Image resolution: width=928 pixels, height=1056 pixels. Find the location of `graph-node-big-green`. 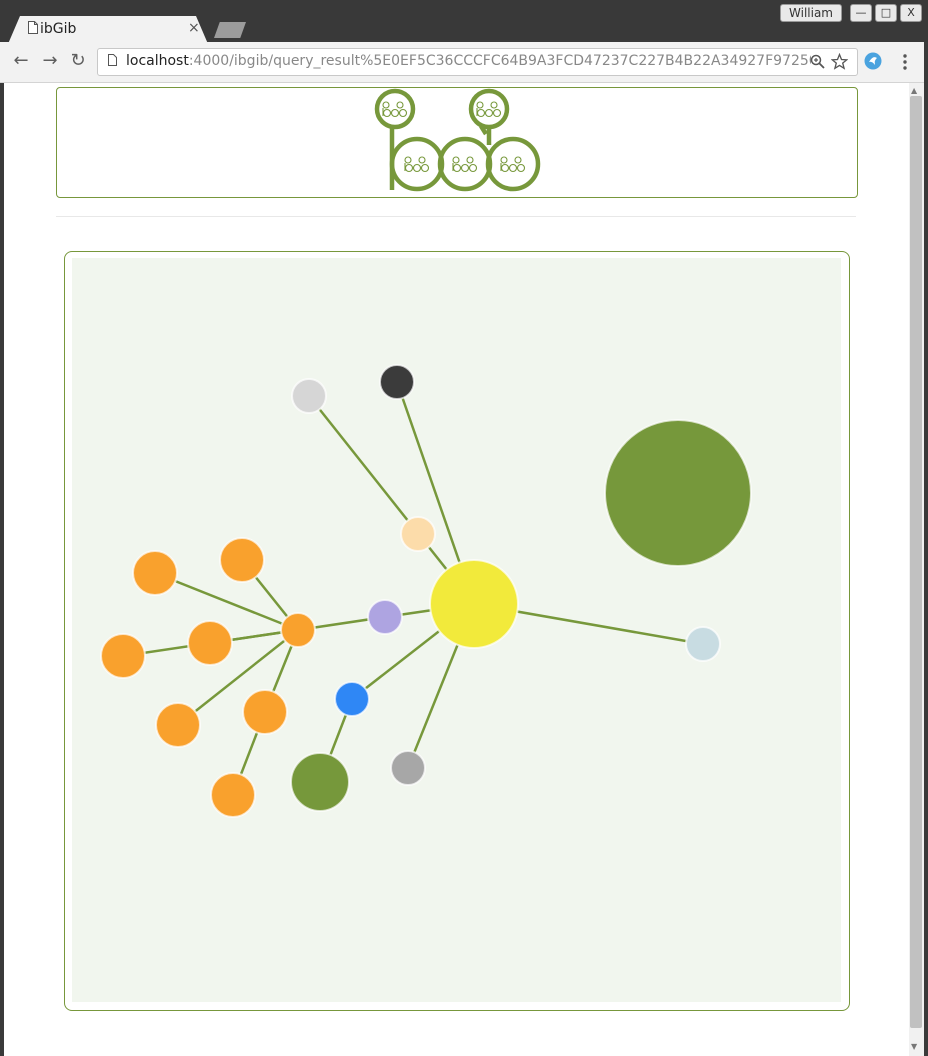

graph-node-big-green is located at coordinates (678, 493).